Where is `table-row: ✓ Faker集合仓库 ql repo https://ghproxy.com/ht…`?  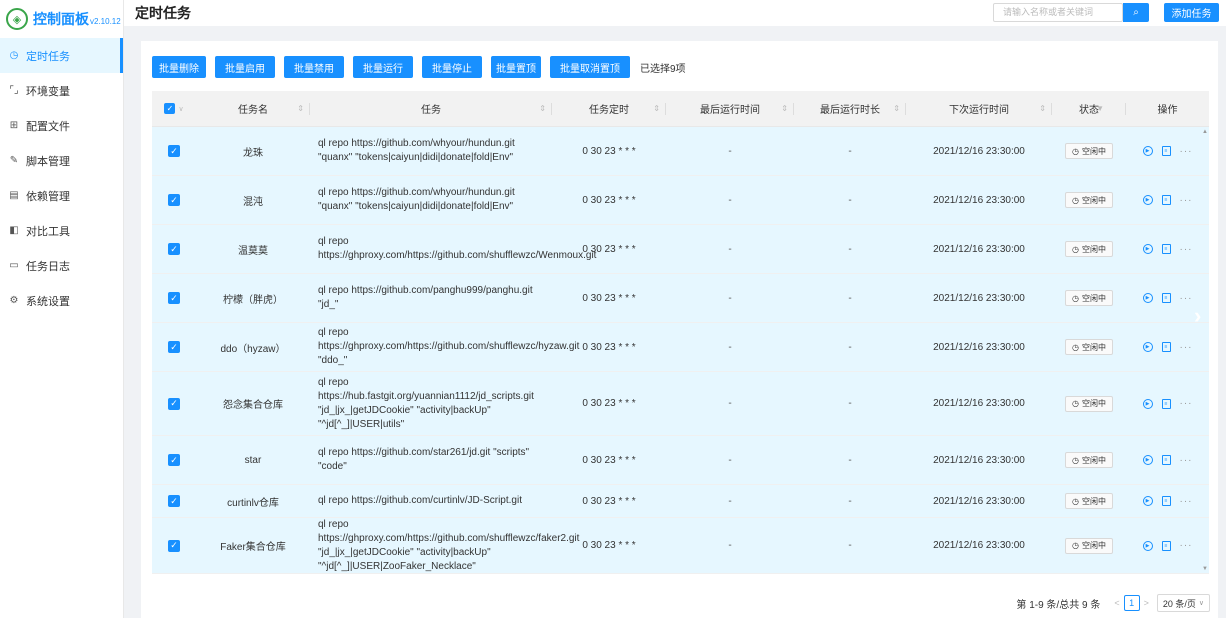
table-row: ✓ Faker集合仓库 ql repo https://ghproxy.com/ht… is located at coordinates (680, 546).